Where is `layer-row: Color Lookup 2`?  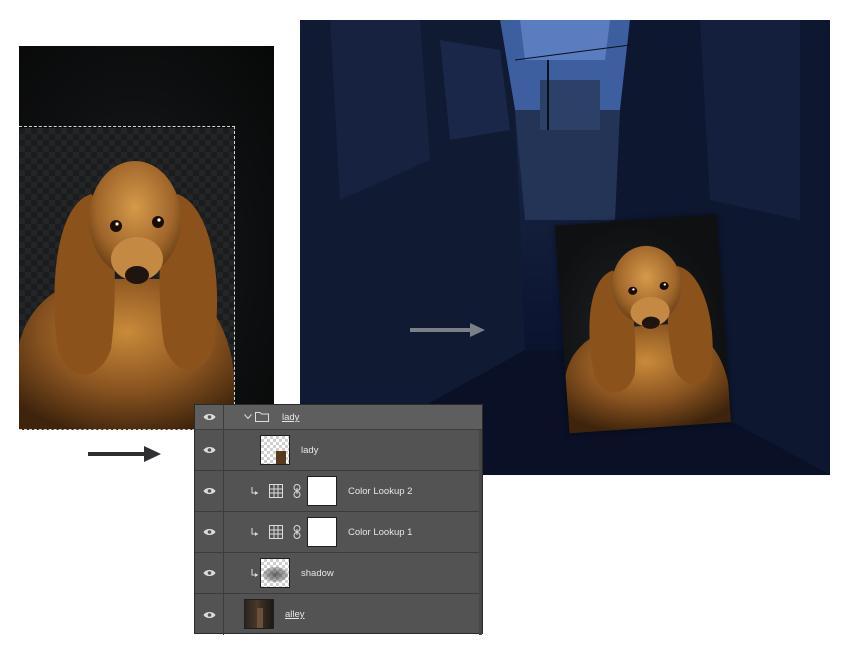
layer-row: Color Lookup 2 is located at coordinates (338, 491).